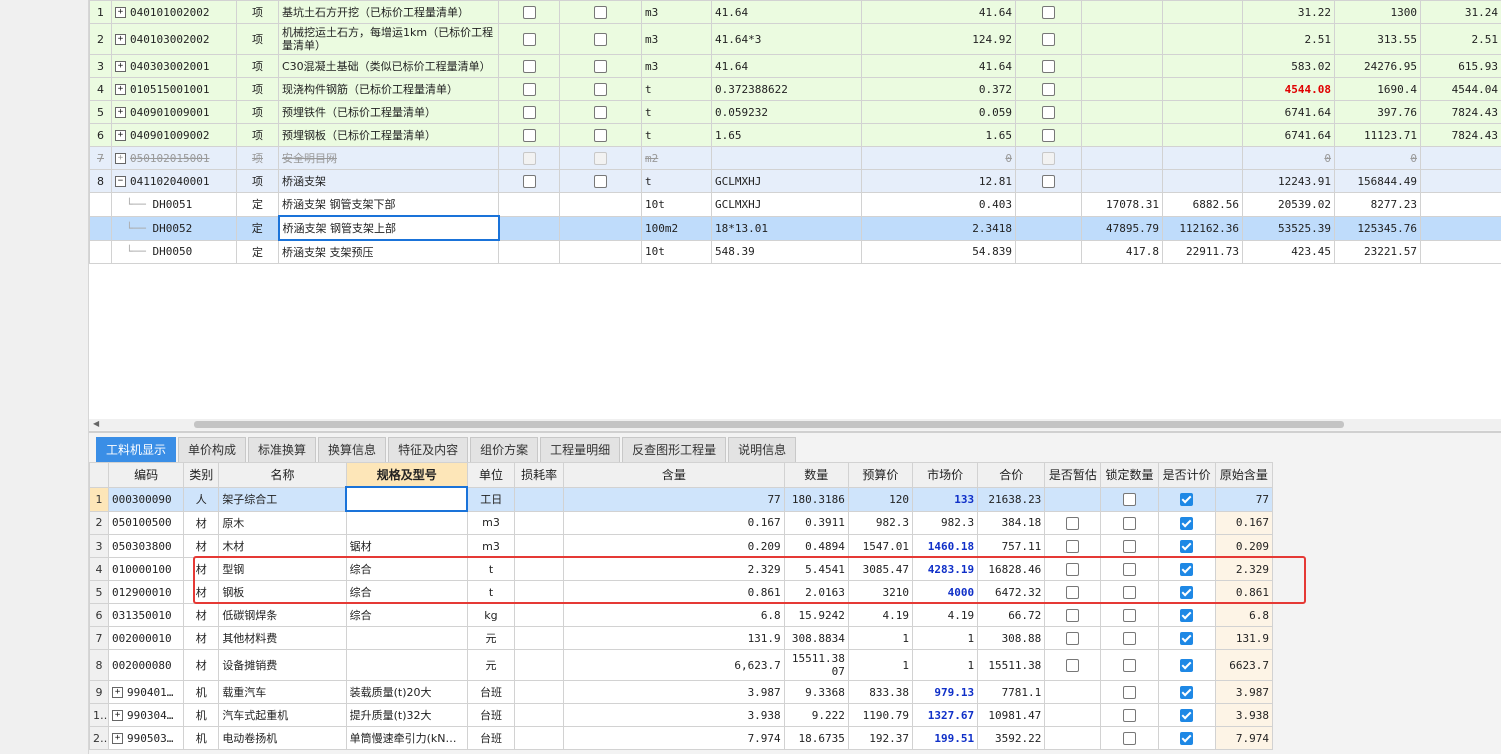 The width and height of the screenshot is (1501, 754). I want to click on quantity-expression: 0.372388622, so click(786, 89).